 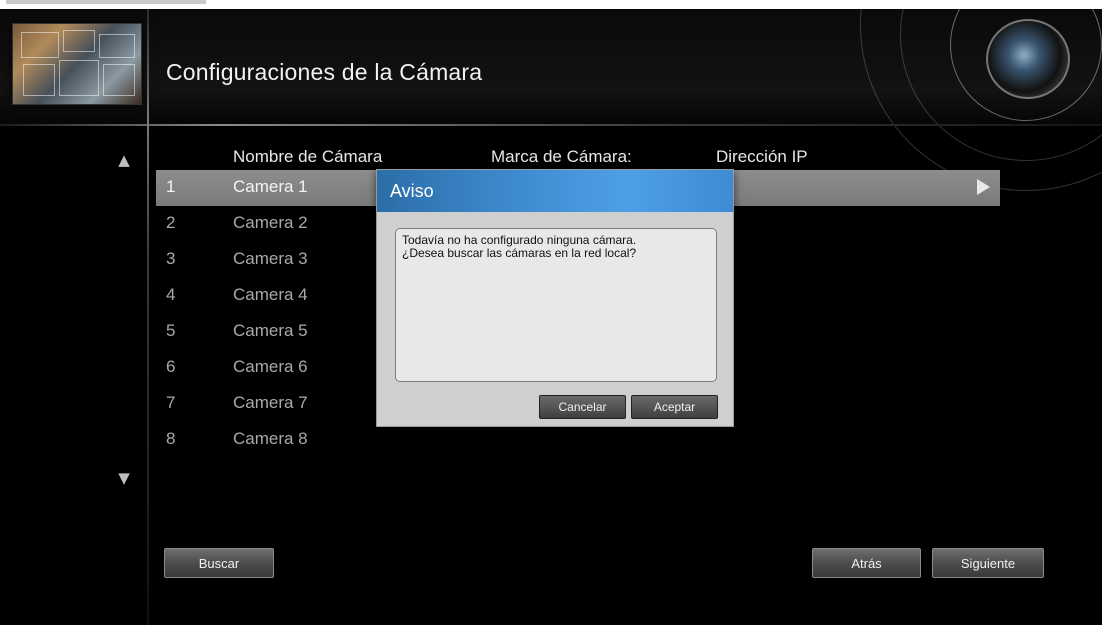 I want to click on camera-thumbnail-image, so click(x=77, y=64).